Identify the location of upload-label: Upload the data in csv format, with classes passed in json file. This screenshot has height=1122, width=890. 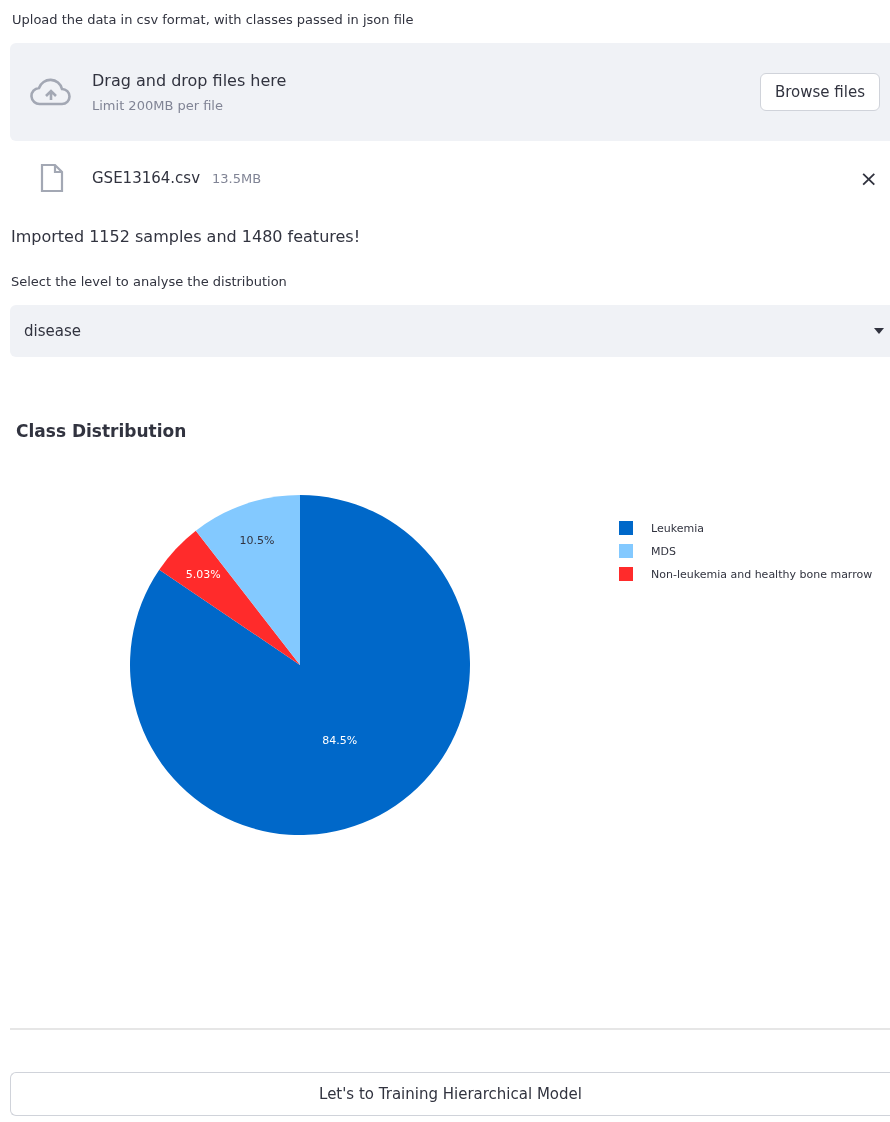
(213, 19).